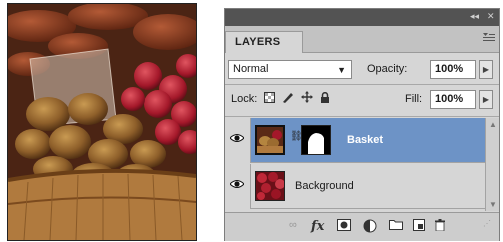 This screenshot has height=242, width=503. Describe the element at coordinates (474, 17) in the screenshot. I see `collapse-panel-button: ◂◂` at that location.